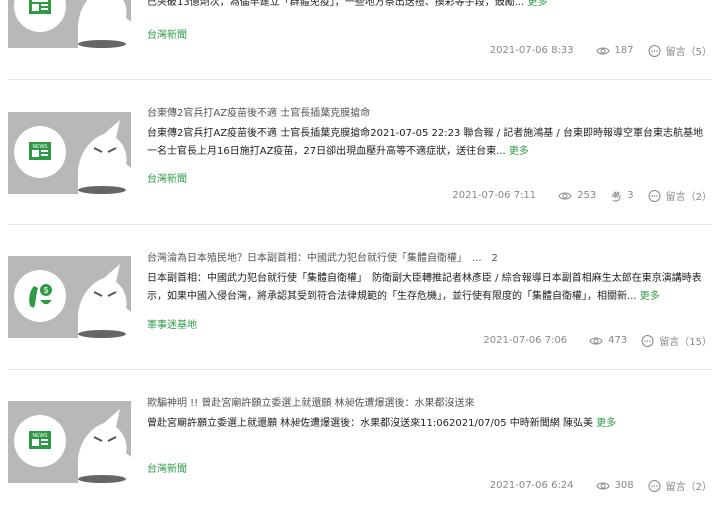 The width and height of the screenshot is (720, 508). I want to click on article-meta: 2021-07-06 7:06 473 留言（15）, so click(597, 340).